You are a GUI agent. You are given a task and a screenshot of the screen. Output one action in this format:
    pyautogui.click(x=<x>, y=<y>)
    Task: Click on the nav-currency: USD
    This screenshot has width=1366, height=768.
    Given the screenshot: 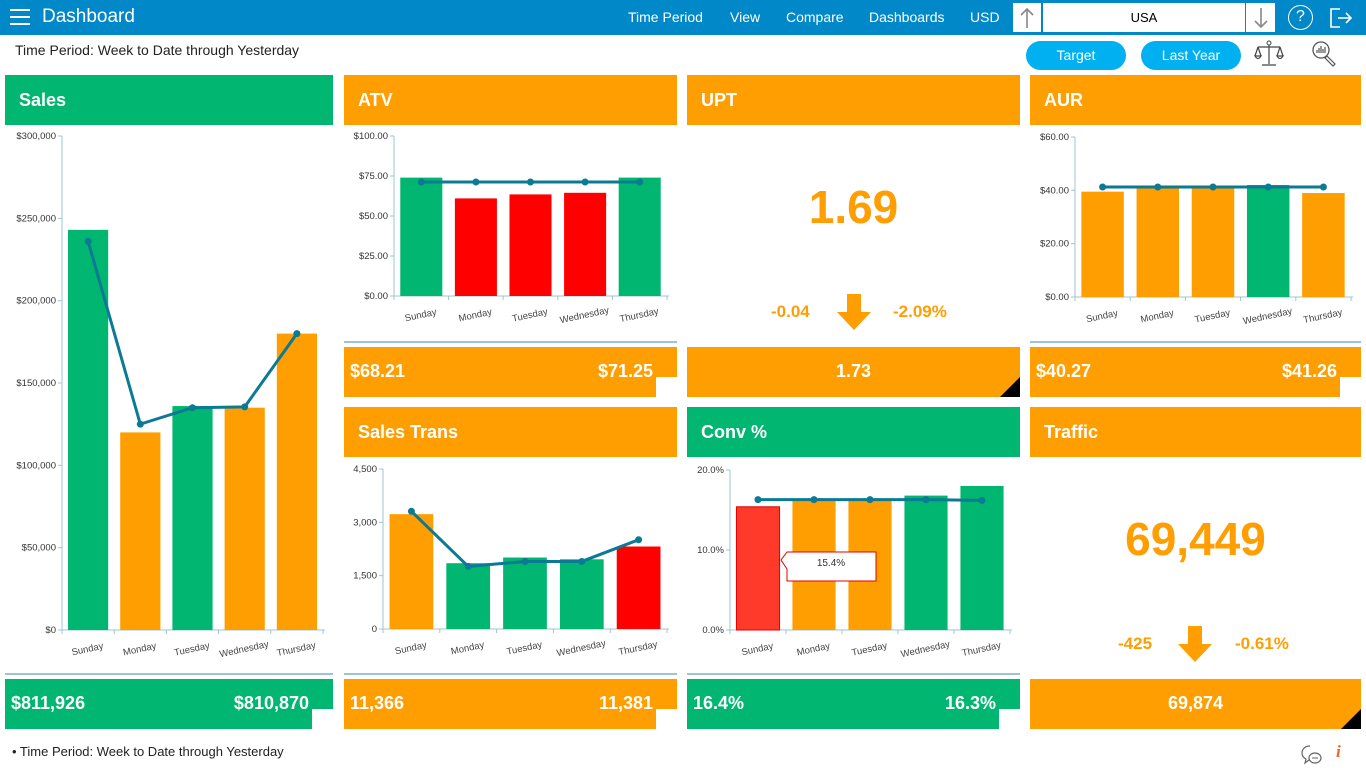 What is the action you would take?
    pyautogui.click(x=985, y=17)
    